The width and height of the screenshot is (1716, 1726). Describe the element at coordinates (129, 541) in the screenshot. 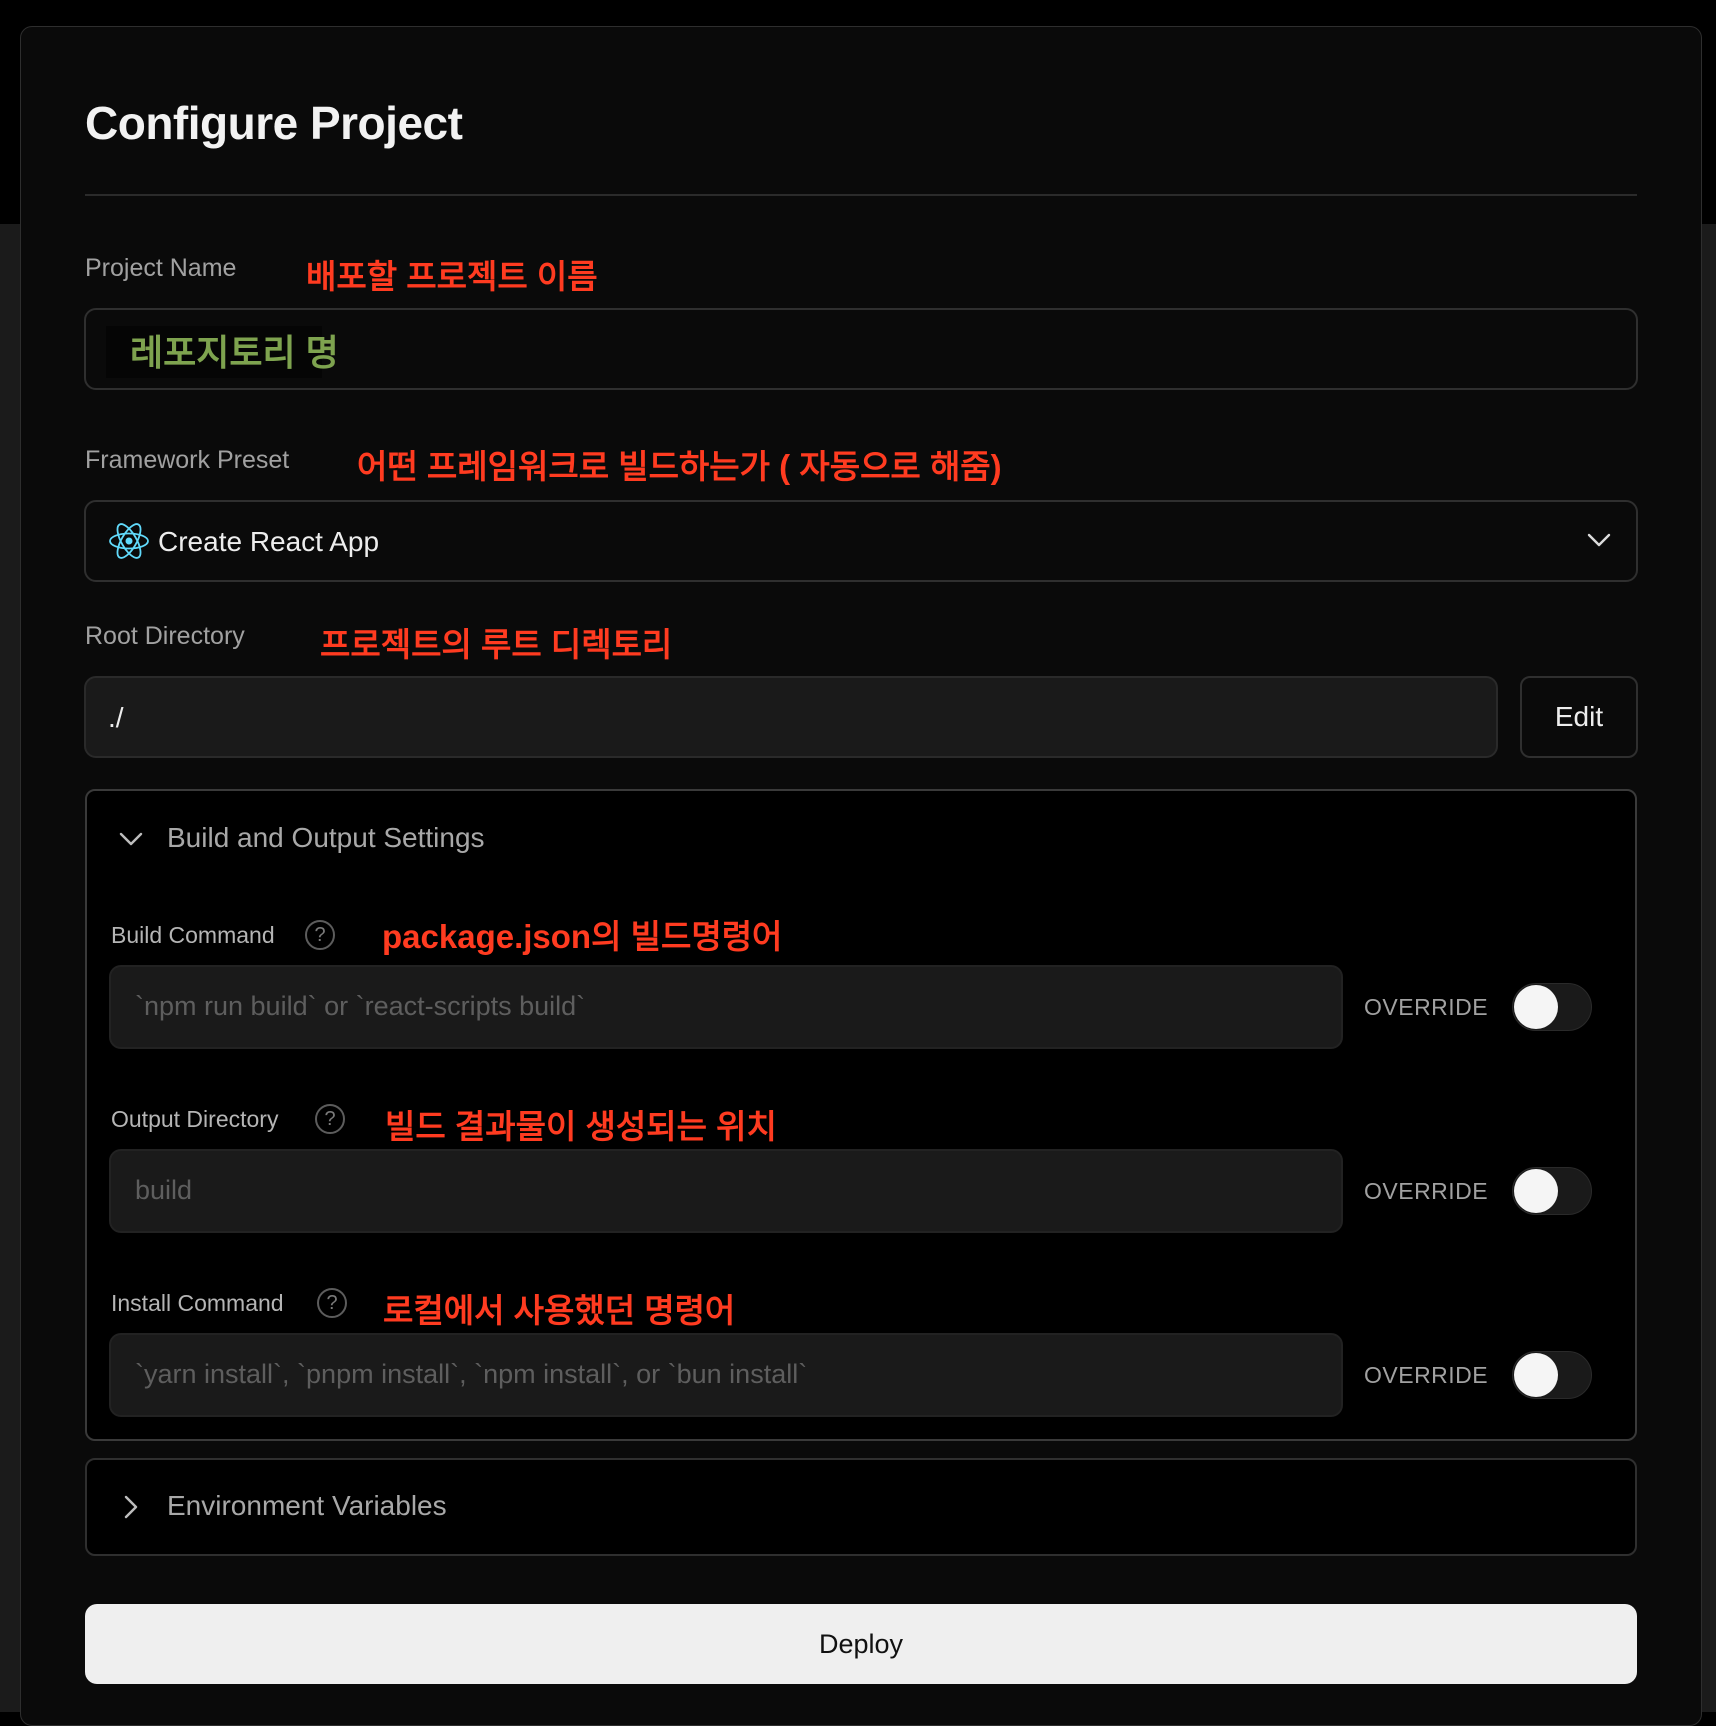

I see `react-icon` at that location.